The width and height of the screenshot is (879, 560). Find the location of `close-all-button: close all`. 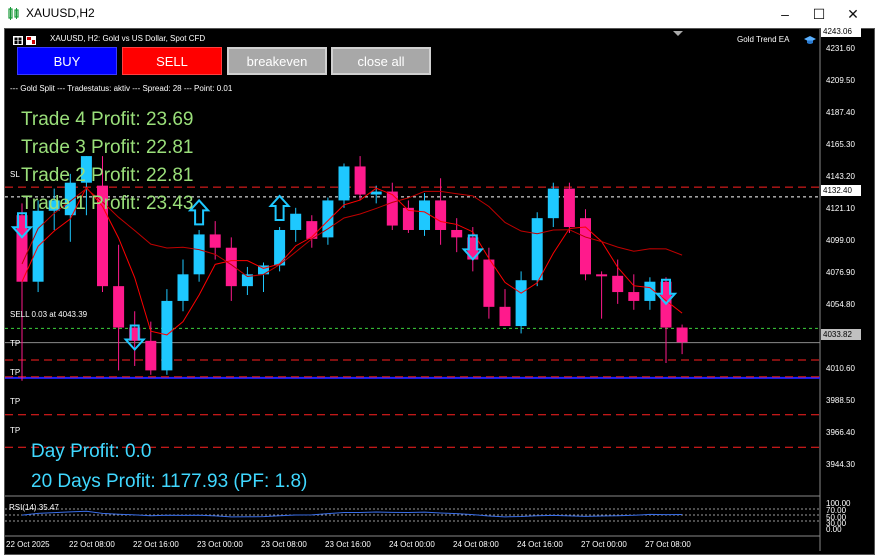

close-all-button: close all is located at coordinates (381, 61).